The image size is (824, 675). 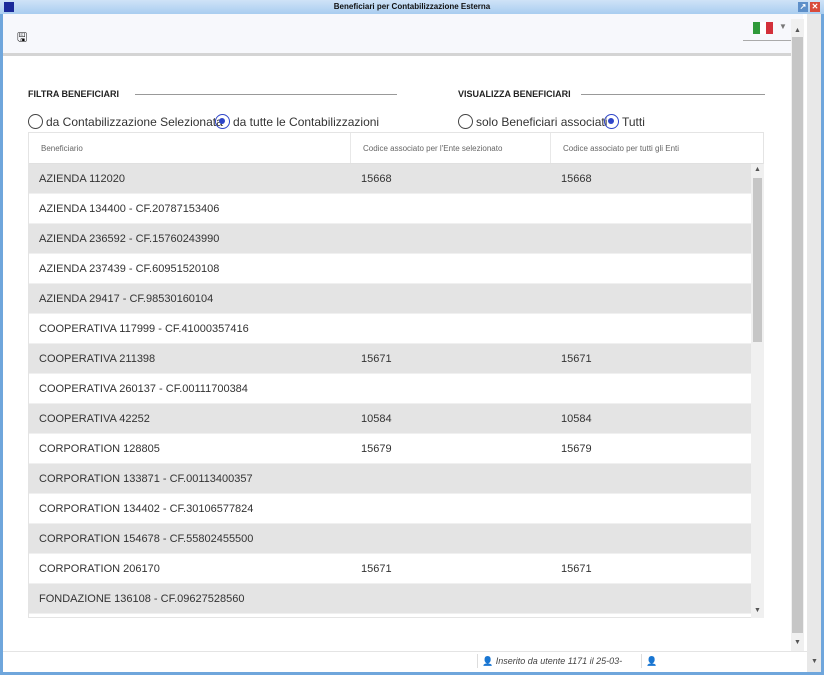 I want to click on inserted-info: 👤 Inserito da utente 1171 il 25-03-, so click(x=549, y=661).